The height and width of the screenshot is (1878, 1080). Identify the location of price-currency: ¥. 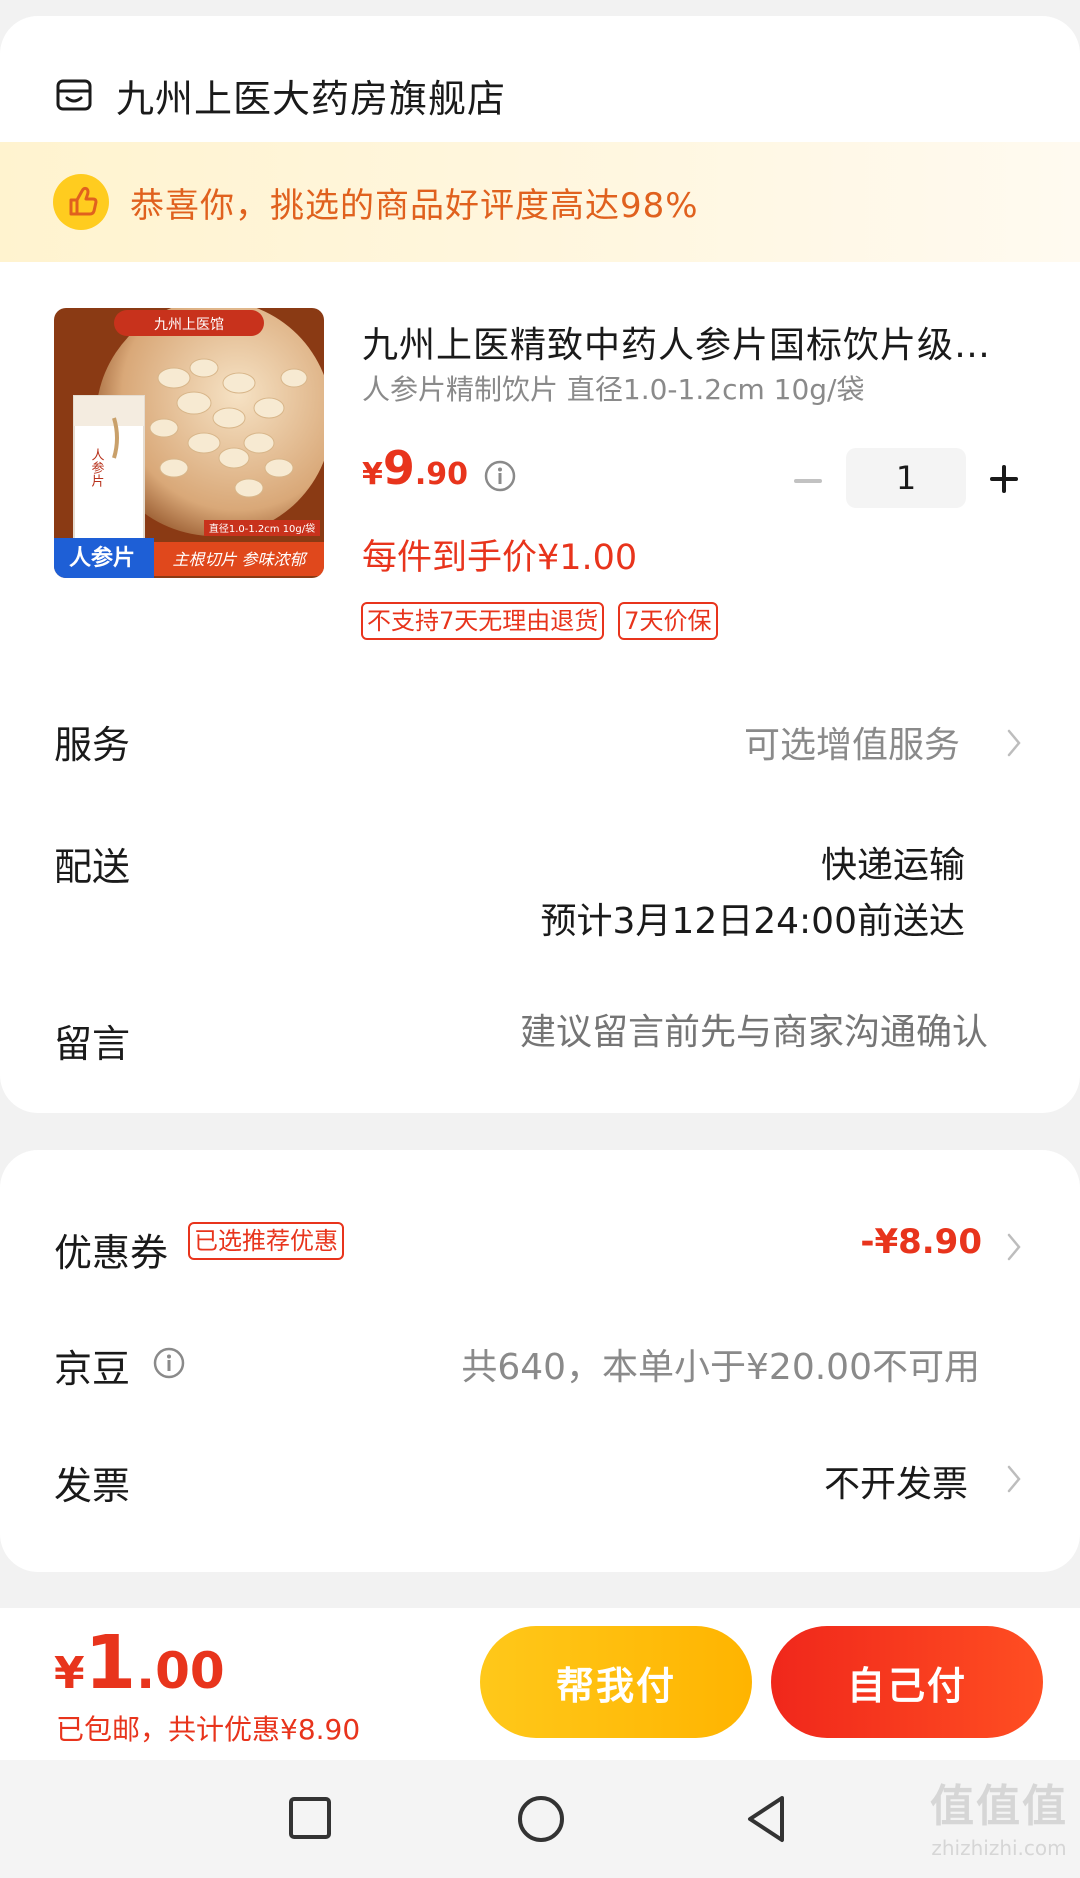
(372, 474).